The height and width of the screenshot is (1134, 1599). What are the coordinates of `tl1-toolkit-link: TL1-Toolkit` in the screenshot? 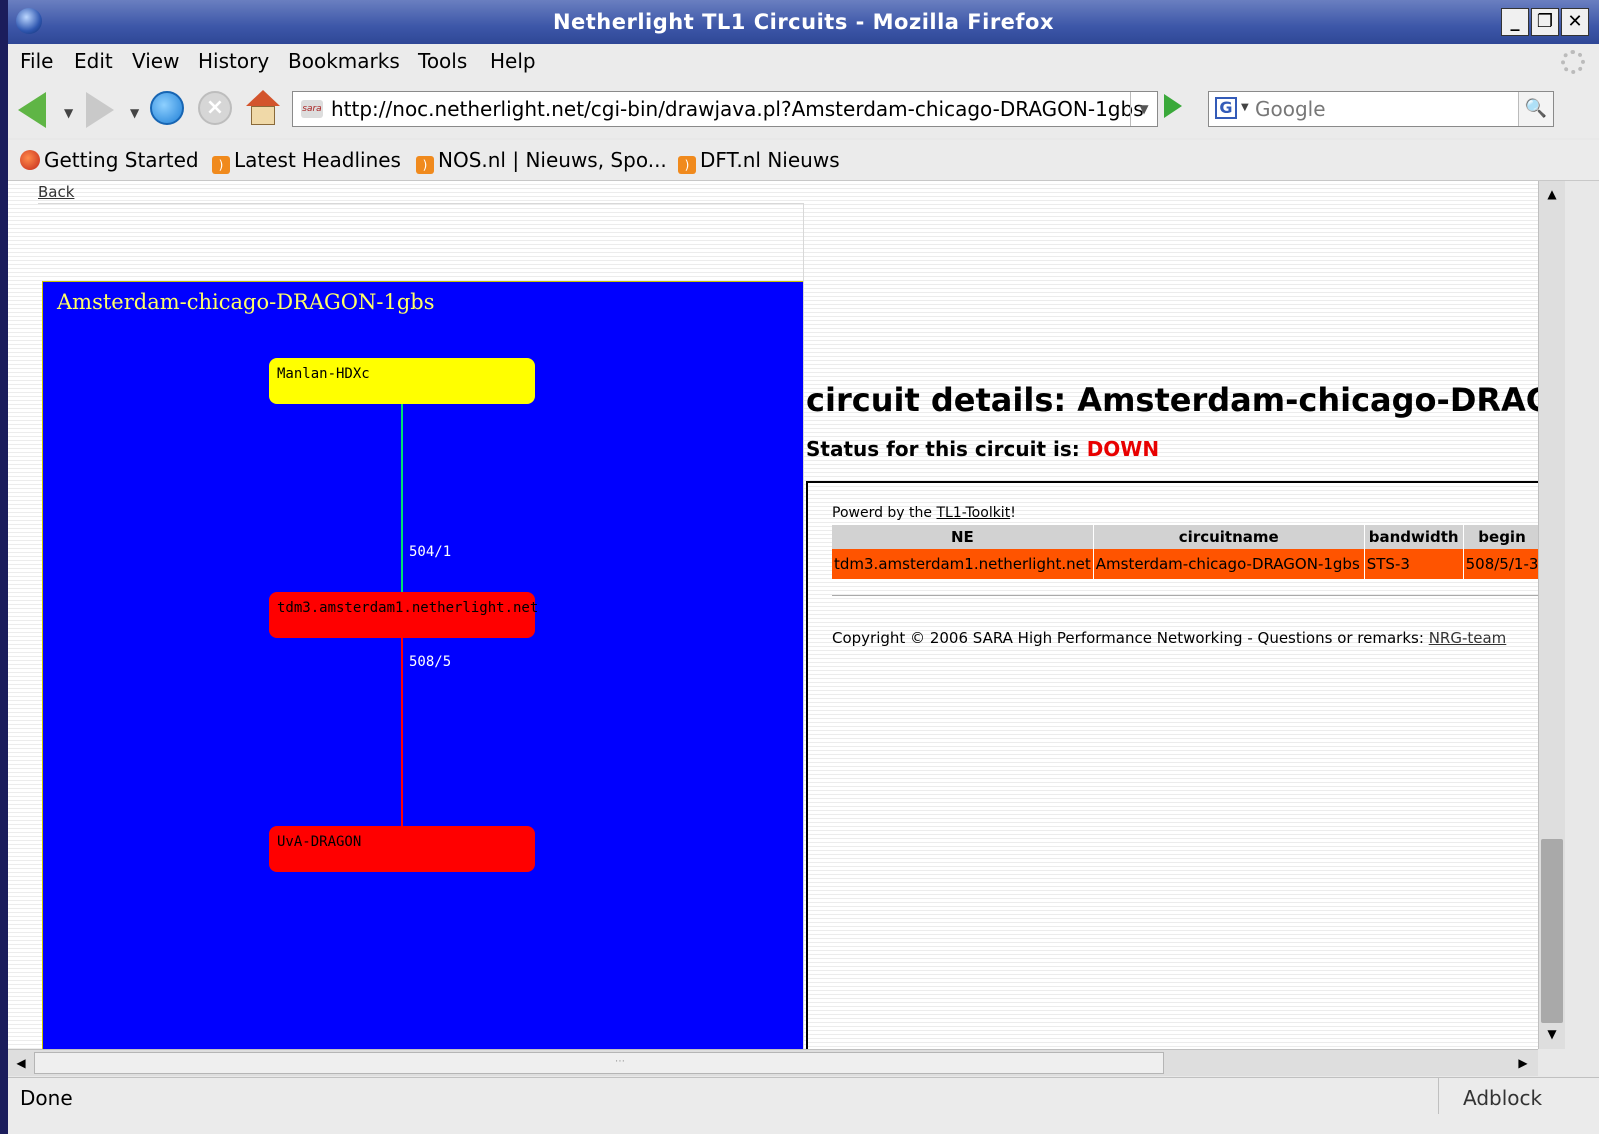 It's located at (973, 513).